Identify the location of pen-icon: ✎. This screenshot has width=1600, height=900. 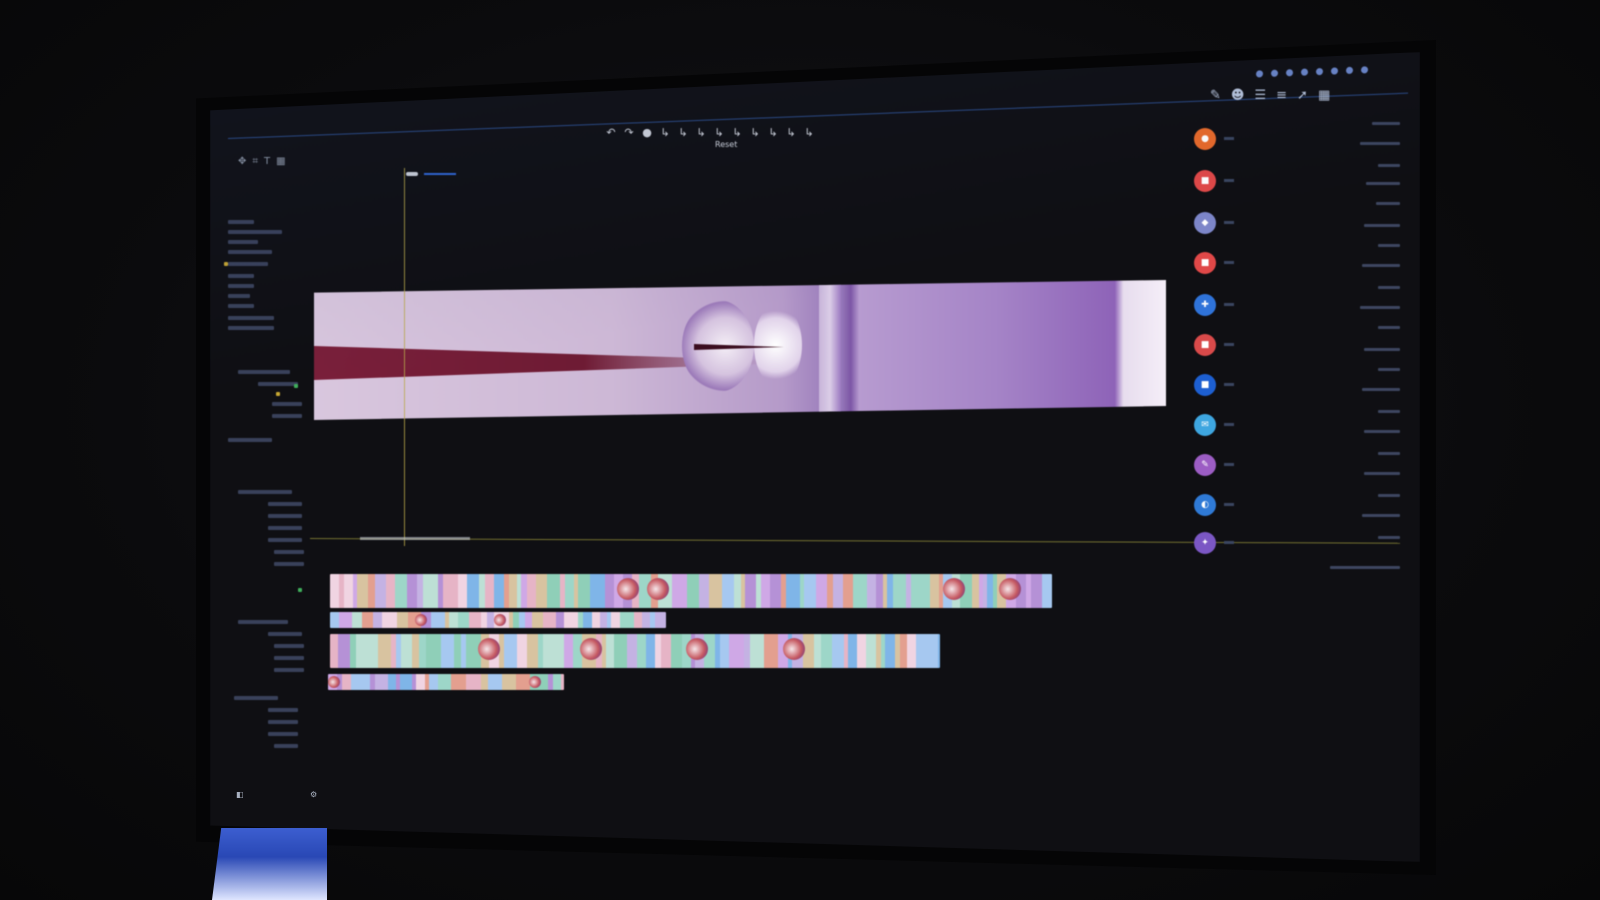
(1215, 95).